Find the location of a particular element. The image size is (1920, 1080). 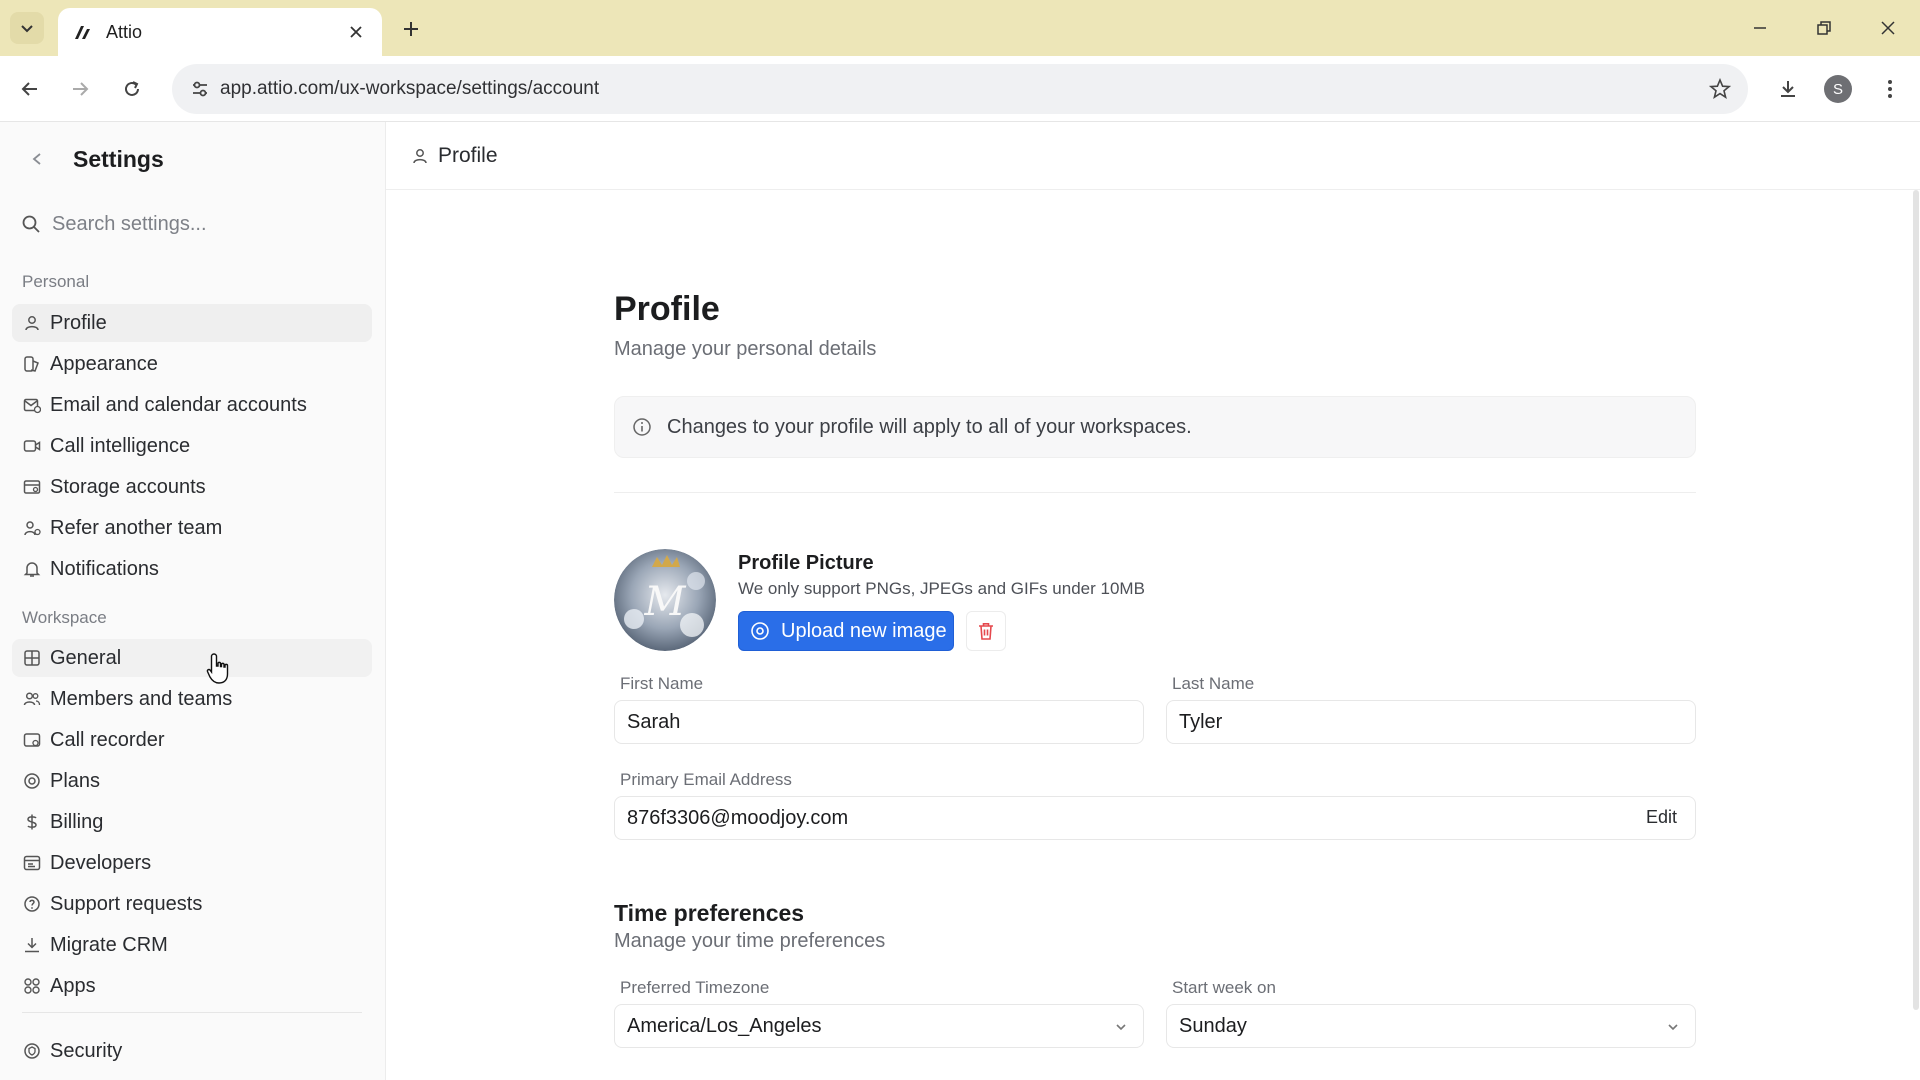

week-start-select: Sunday is located at coordinates (1431, 1026).